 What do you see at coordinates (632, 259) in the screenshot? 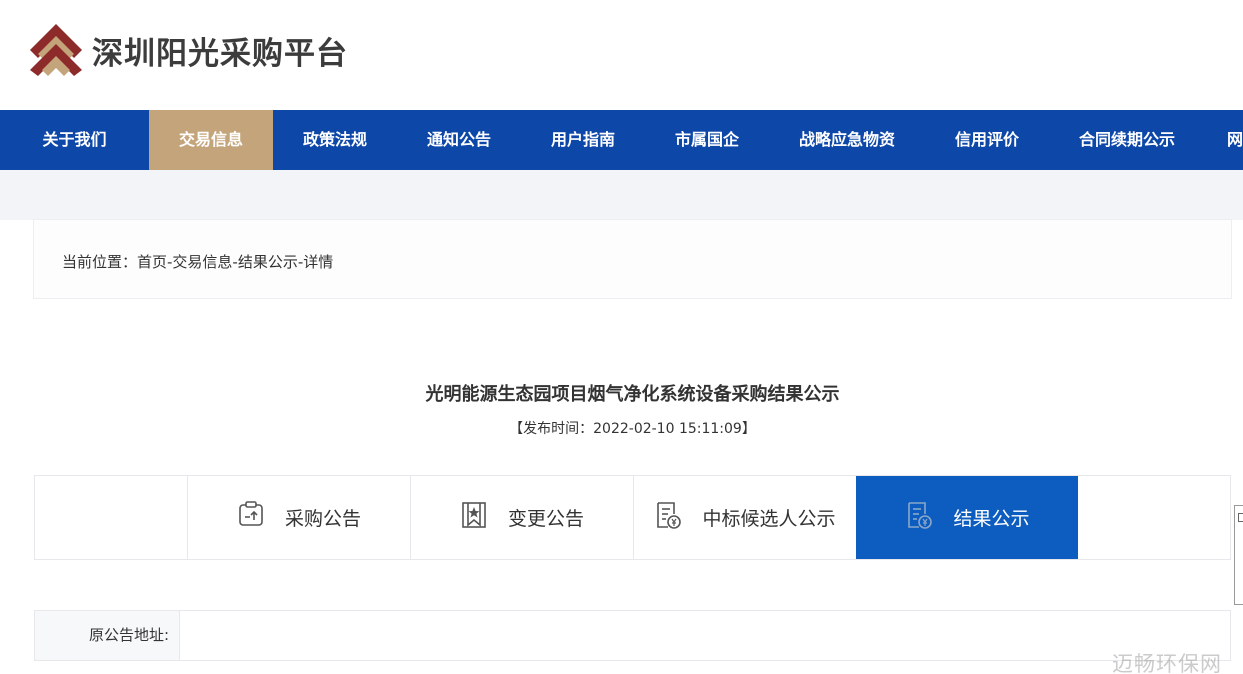
I see `breadcrumb: 当前位置：首页-交易信息-结果公示-详情` at bounding box center [632, 259].